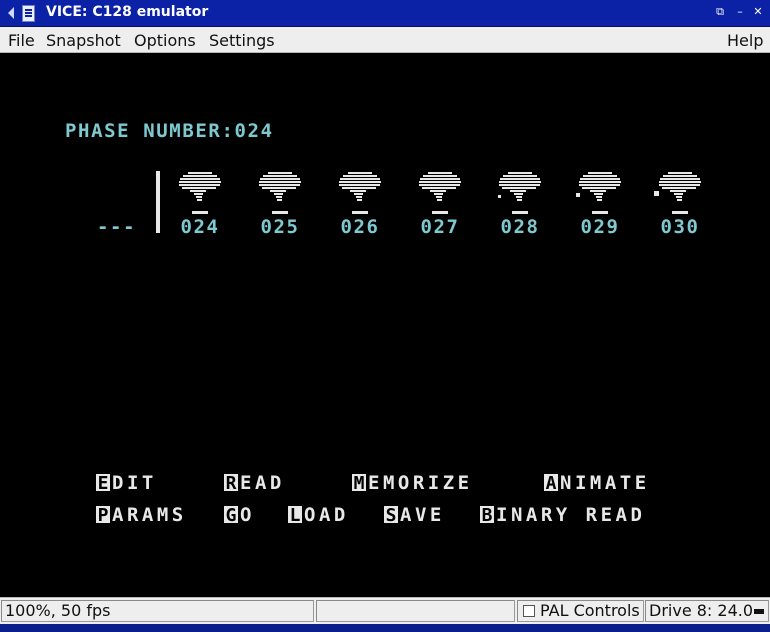 The width and height of the screenshot is (770, 632). Describe the element at coordinates (519, 227) in the screenshot. I see `frame-number: 028` at that location.